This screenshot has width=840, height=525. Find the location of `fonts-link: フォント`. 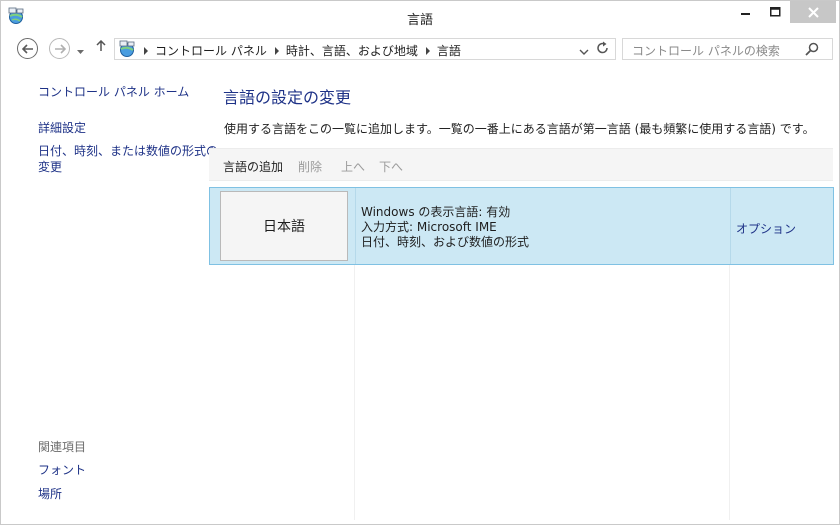

fonts-link: フォント is located at coordinates (62, 469).